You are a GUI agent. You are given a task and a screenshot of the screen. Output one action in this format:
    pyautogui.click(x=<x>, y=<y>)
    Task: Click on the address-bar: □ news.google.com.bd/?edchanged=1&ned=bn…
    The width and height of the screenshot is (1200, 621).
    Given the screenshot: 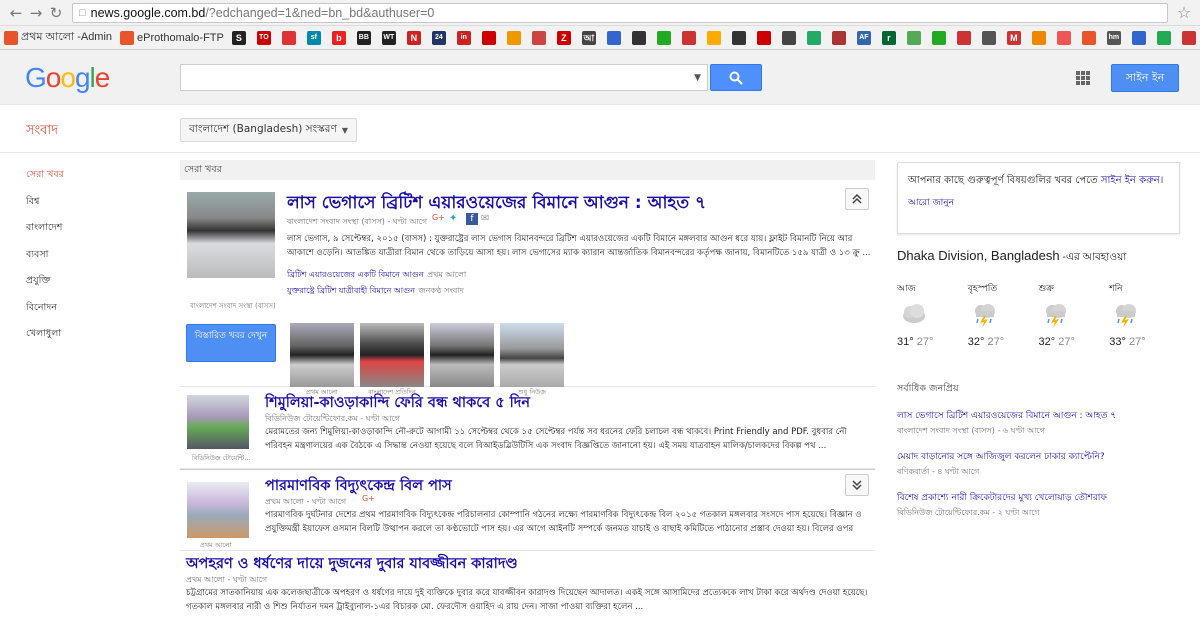 What is the action you would take?
    pyautogui.click(x=620, y=12)
    